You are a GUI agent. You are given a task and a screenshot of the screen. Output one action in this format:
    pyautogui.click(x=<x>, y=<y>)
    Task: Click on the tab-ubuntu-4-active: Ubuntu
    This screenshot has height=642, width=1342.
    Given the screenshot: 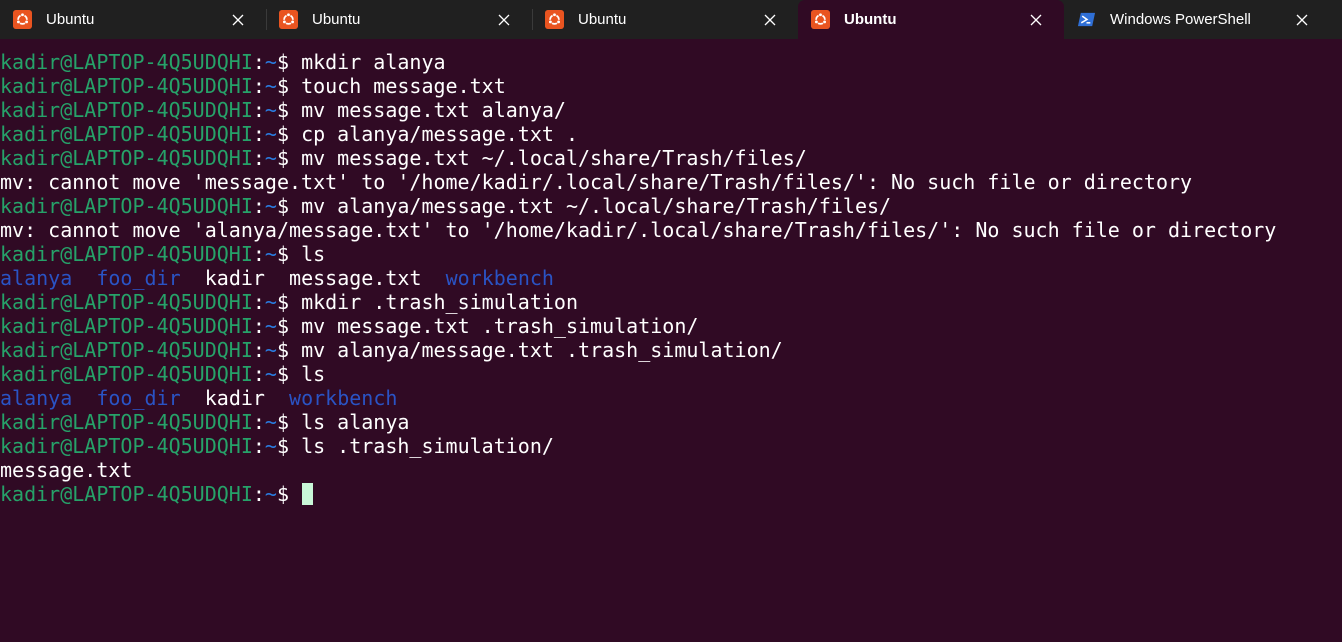 What is the action you would take?
    pyautogui.click(x=931, y=19)
    